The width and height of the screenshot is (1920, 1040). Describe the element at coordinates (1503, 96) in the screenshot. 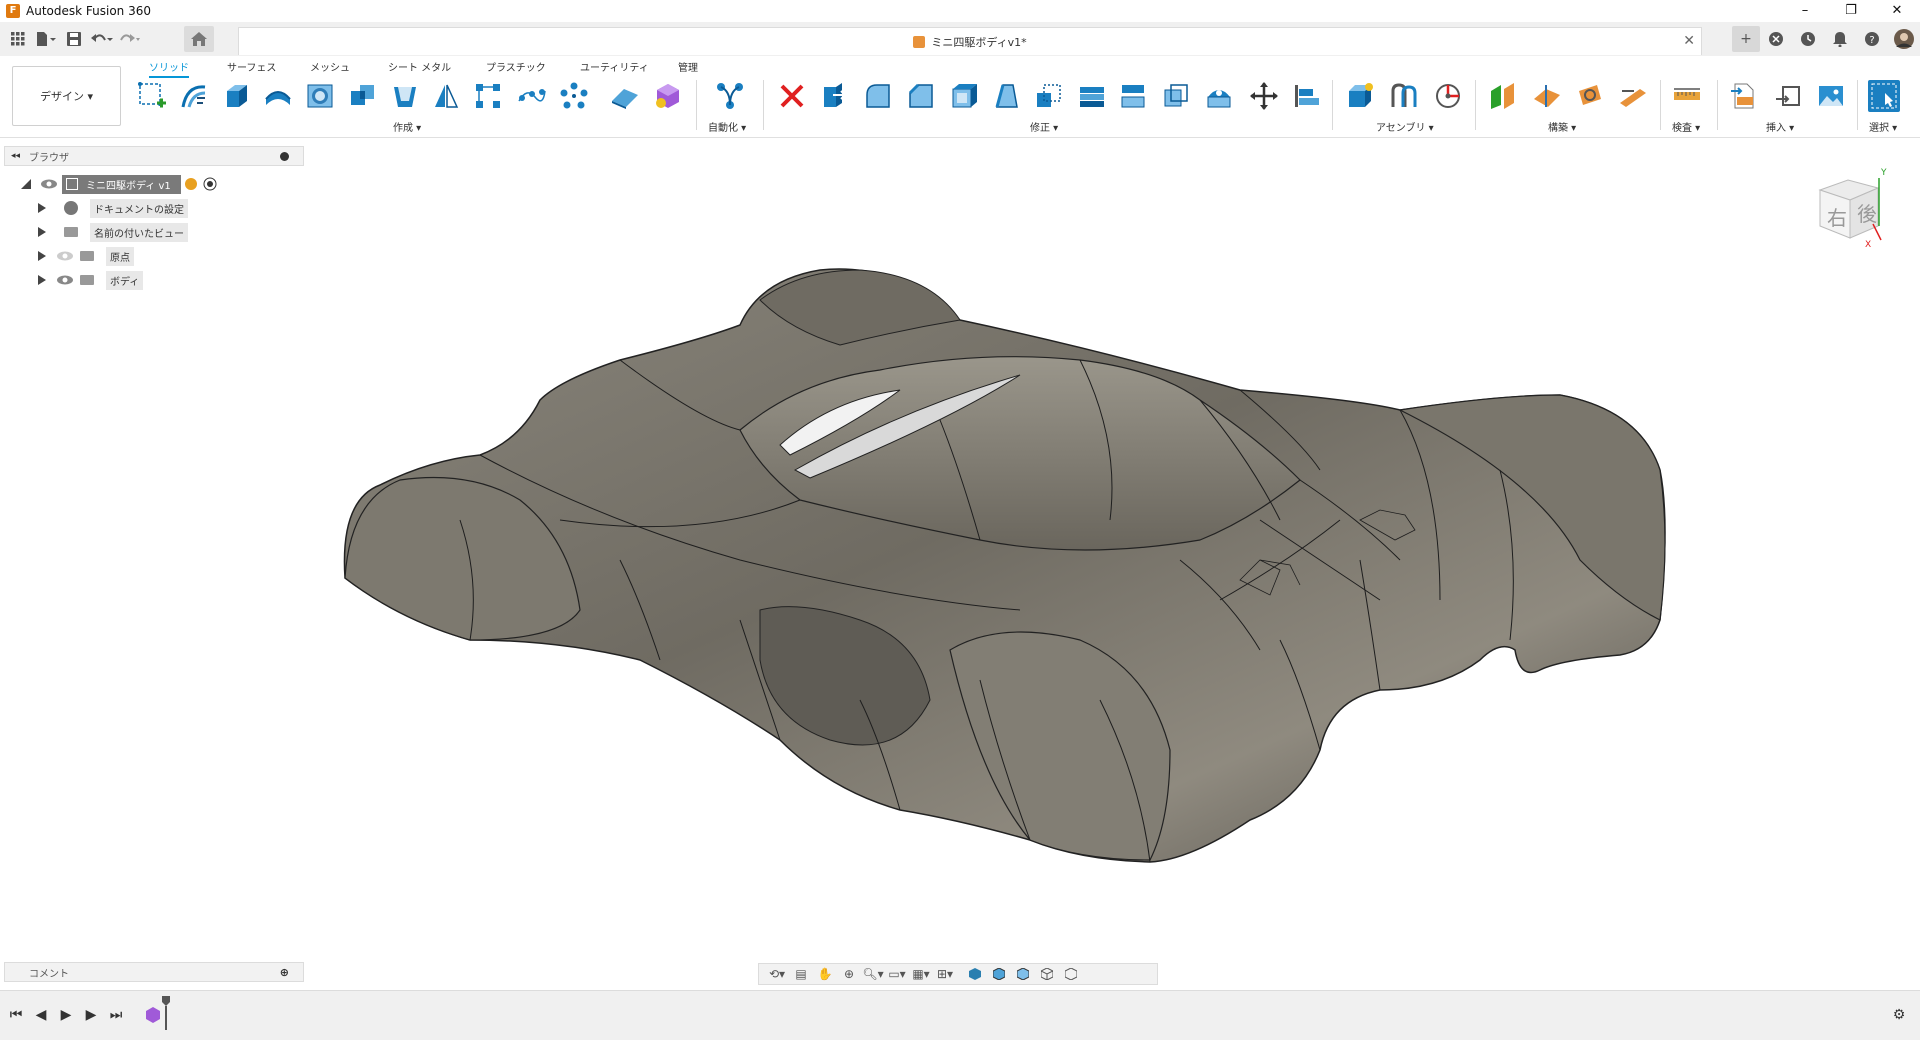

I see `offset-plane-icon` at that location.